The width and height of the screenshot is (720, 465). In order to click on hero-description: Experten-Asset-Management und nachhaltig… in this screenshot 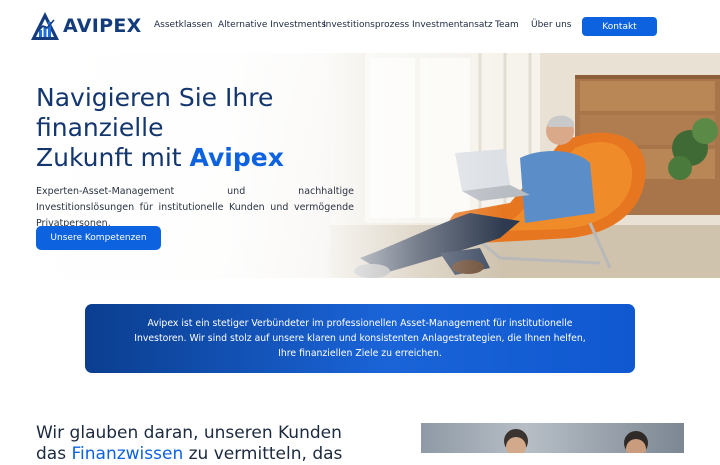, I will do `click(195, 207)`.